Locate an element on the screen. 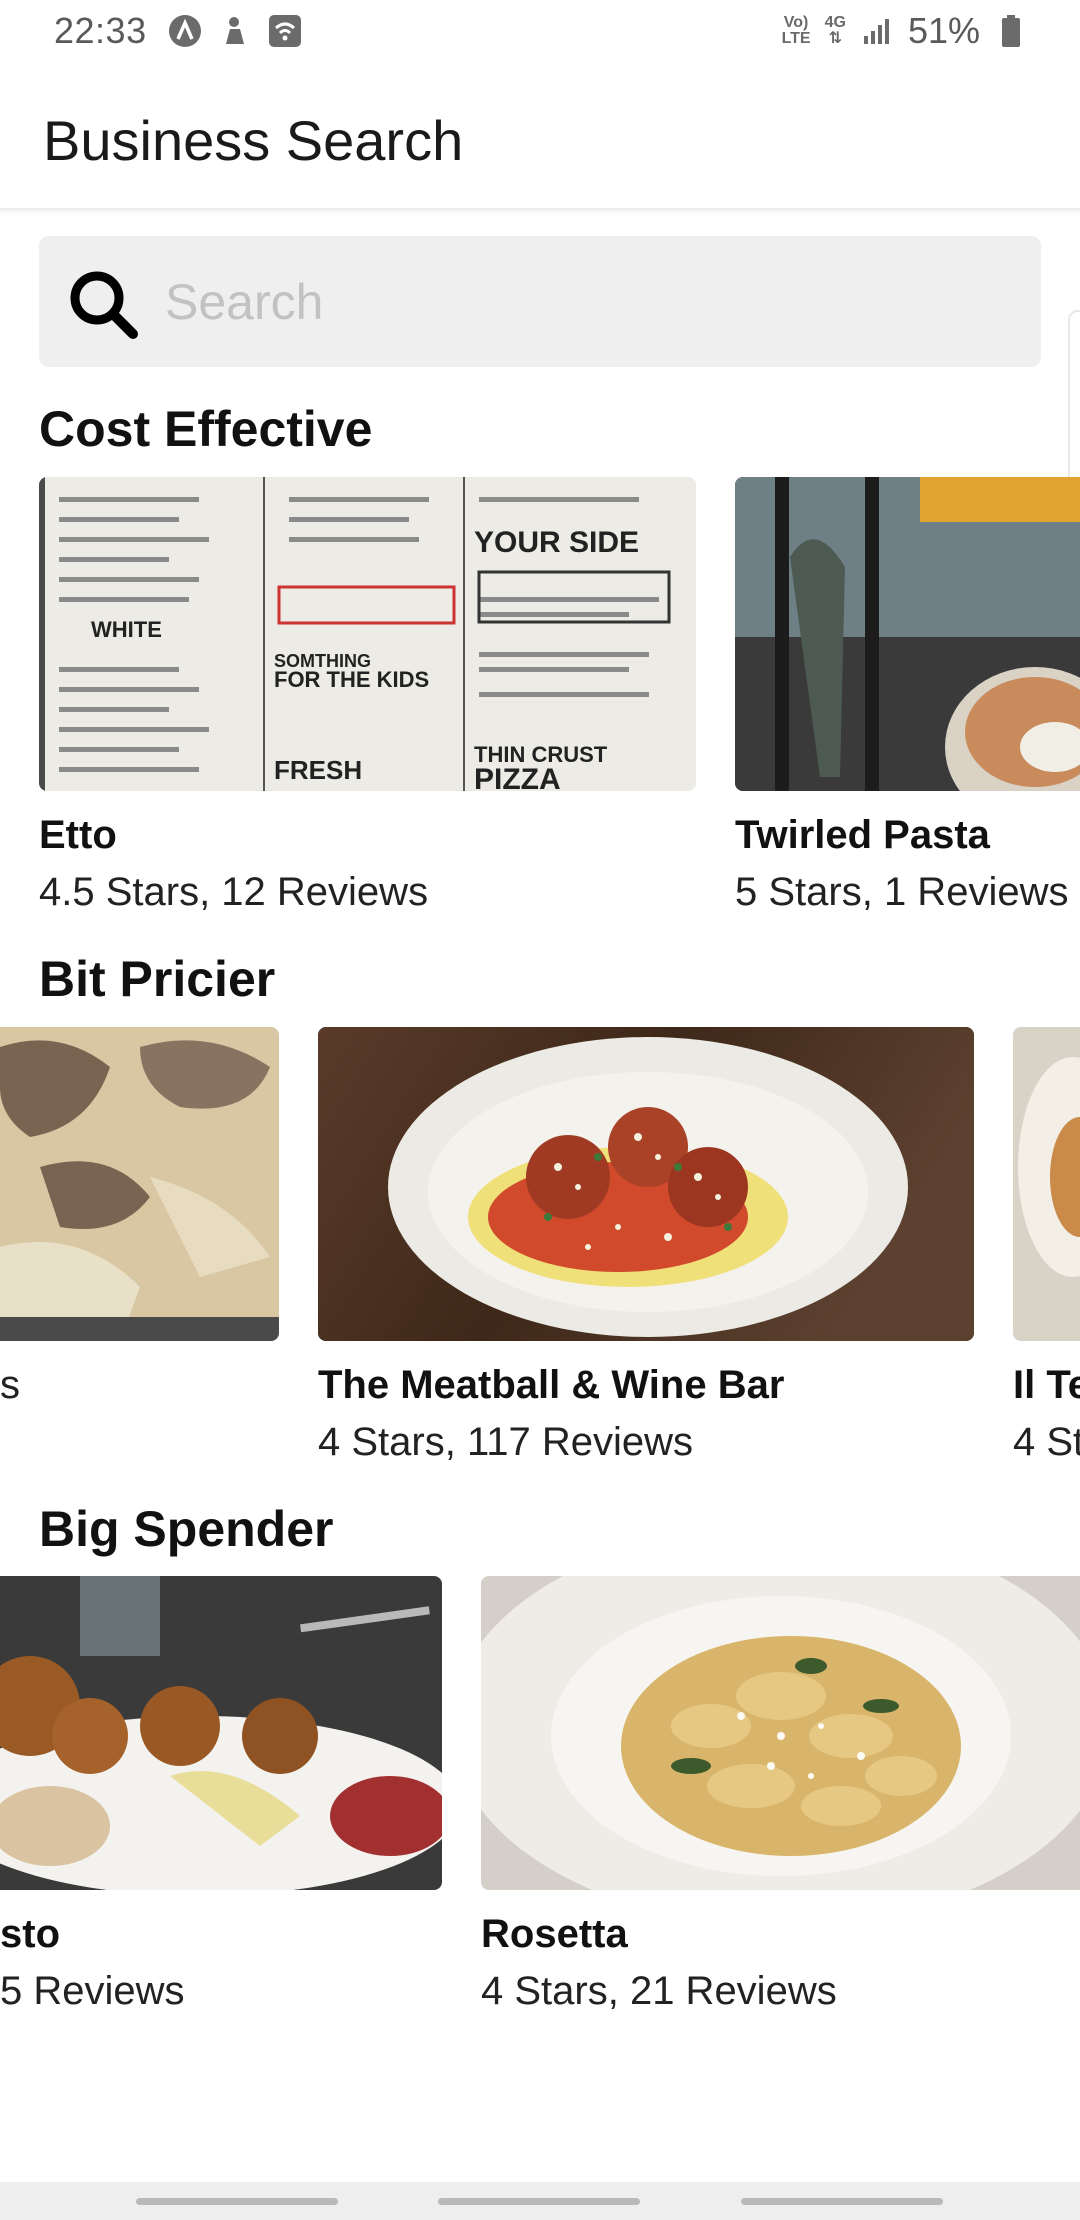  svg-text: WHITE is located at coordinates (126, 629).